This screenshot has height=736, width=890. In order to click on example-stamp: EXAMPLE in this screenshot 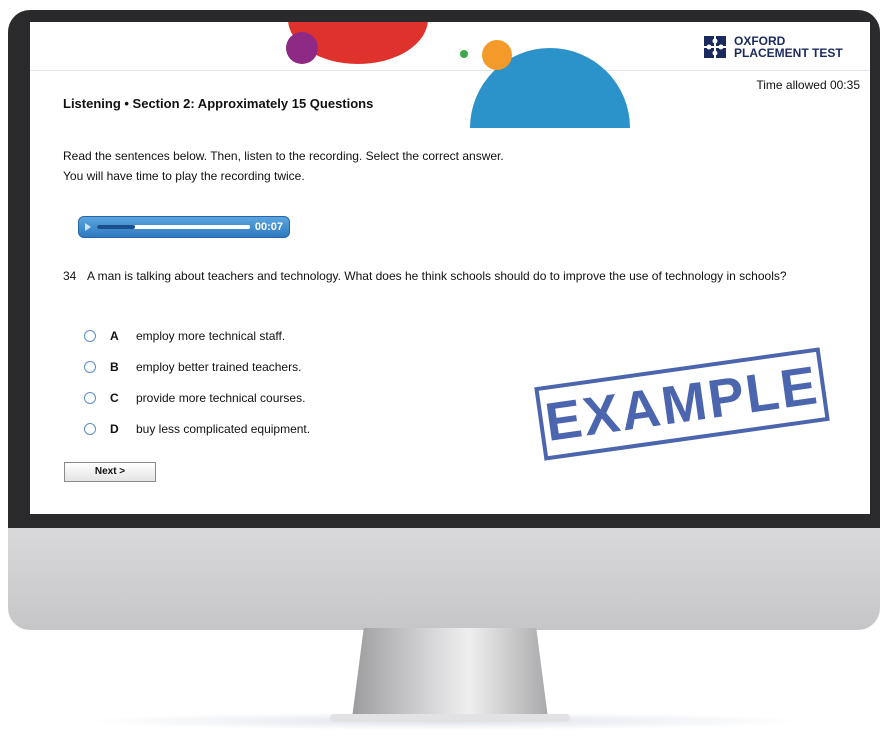, I will do `click(682, 404)`.